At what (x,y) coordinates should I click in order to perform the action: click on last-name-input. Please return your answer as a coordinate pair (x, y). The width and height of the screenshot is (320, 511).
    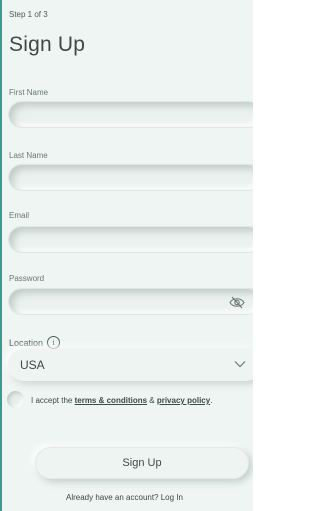
    Looking at the image, I should click on (131, 177).